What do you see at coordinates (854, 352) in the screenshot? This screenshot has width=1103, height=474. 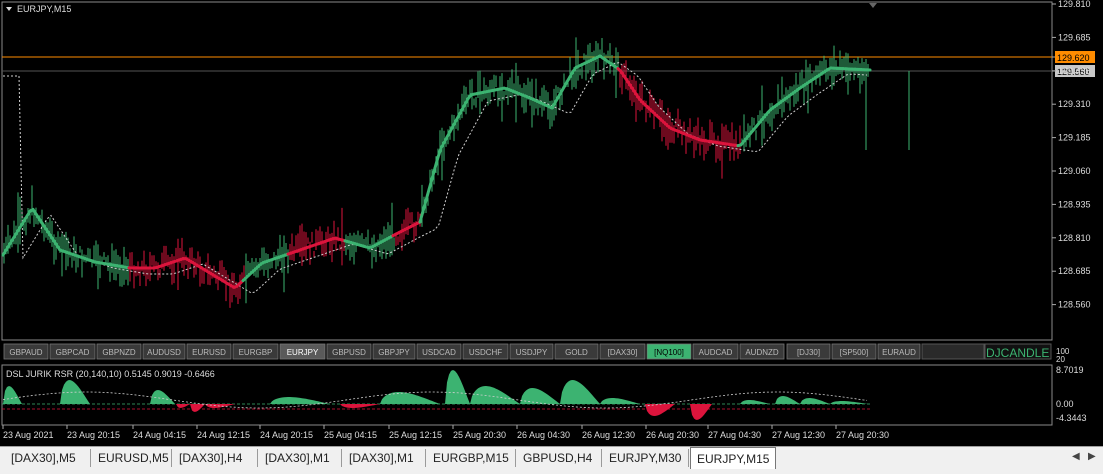 I see `symbol-button-label: [SP500]` at bounding box center [854, 352].